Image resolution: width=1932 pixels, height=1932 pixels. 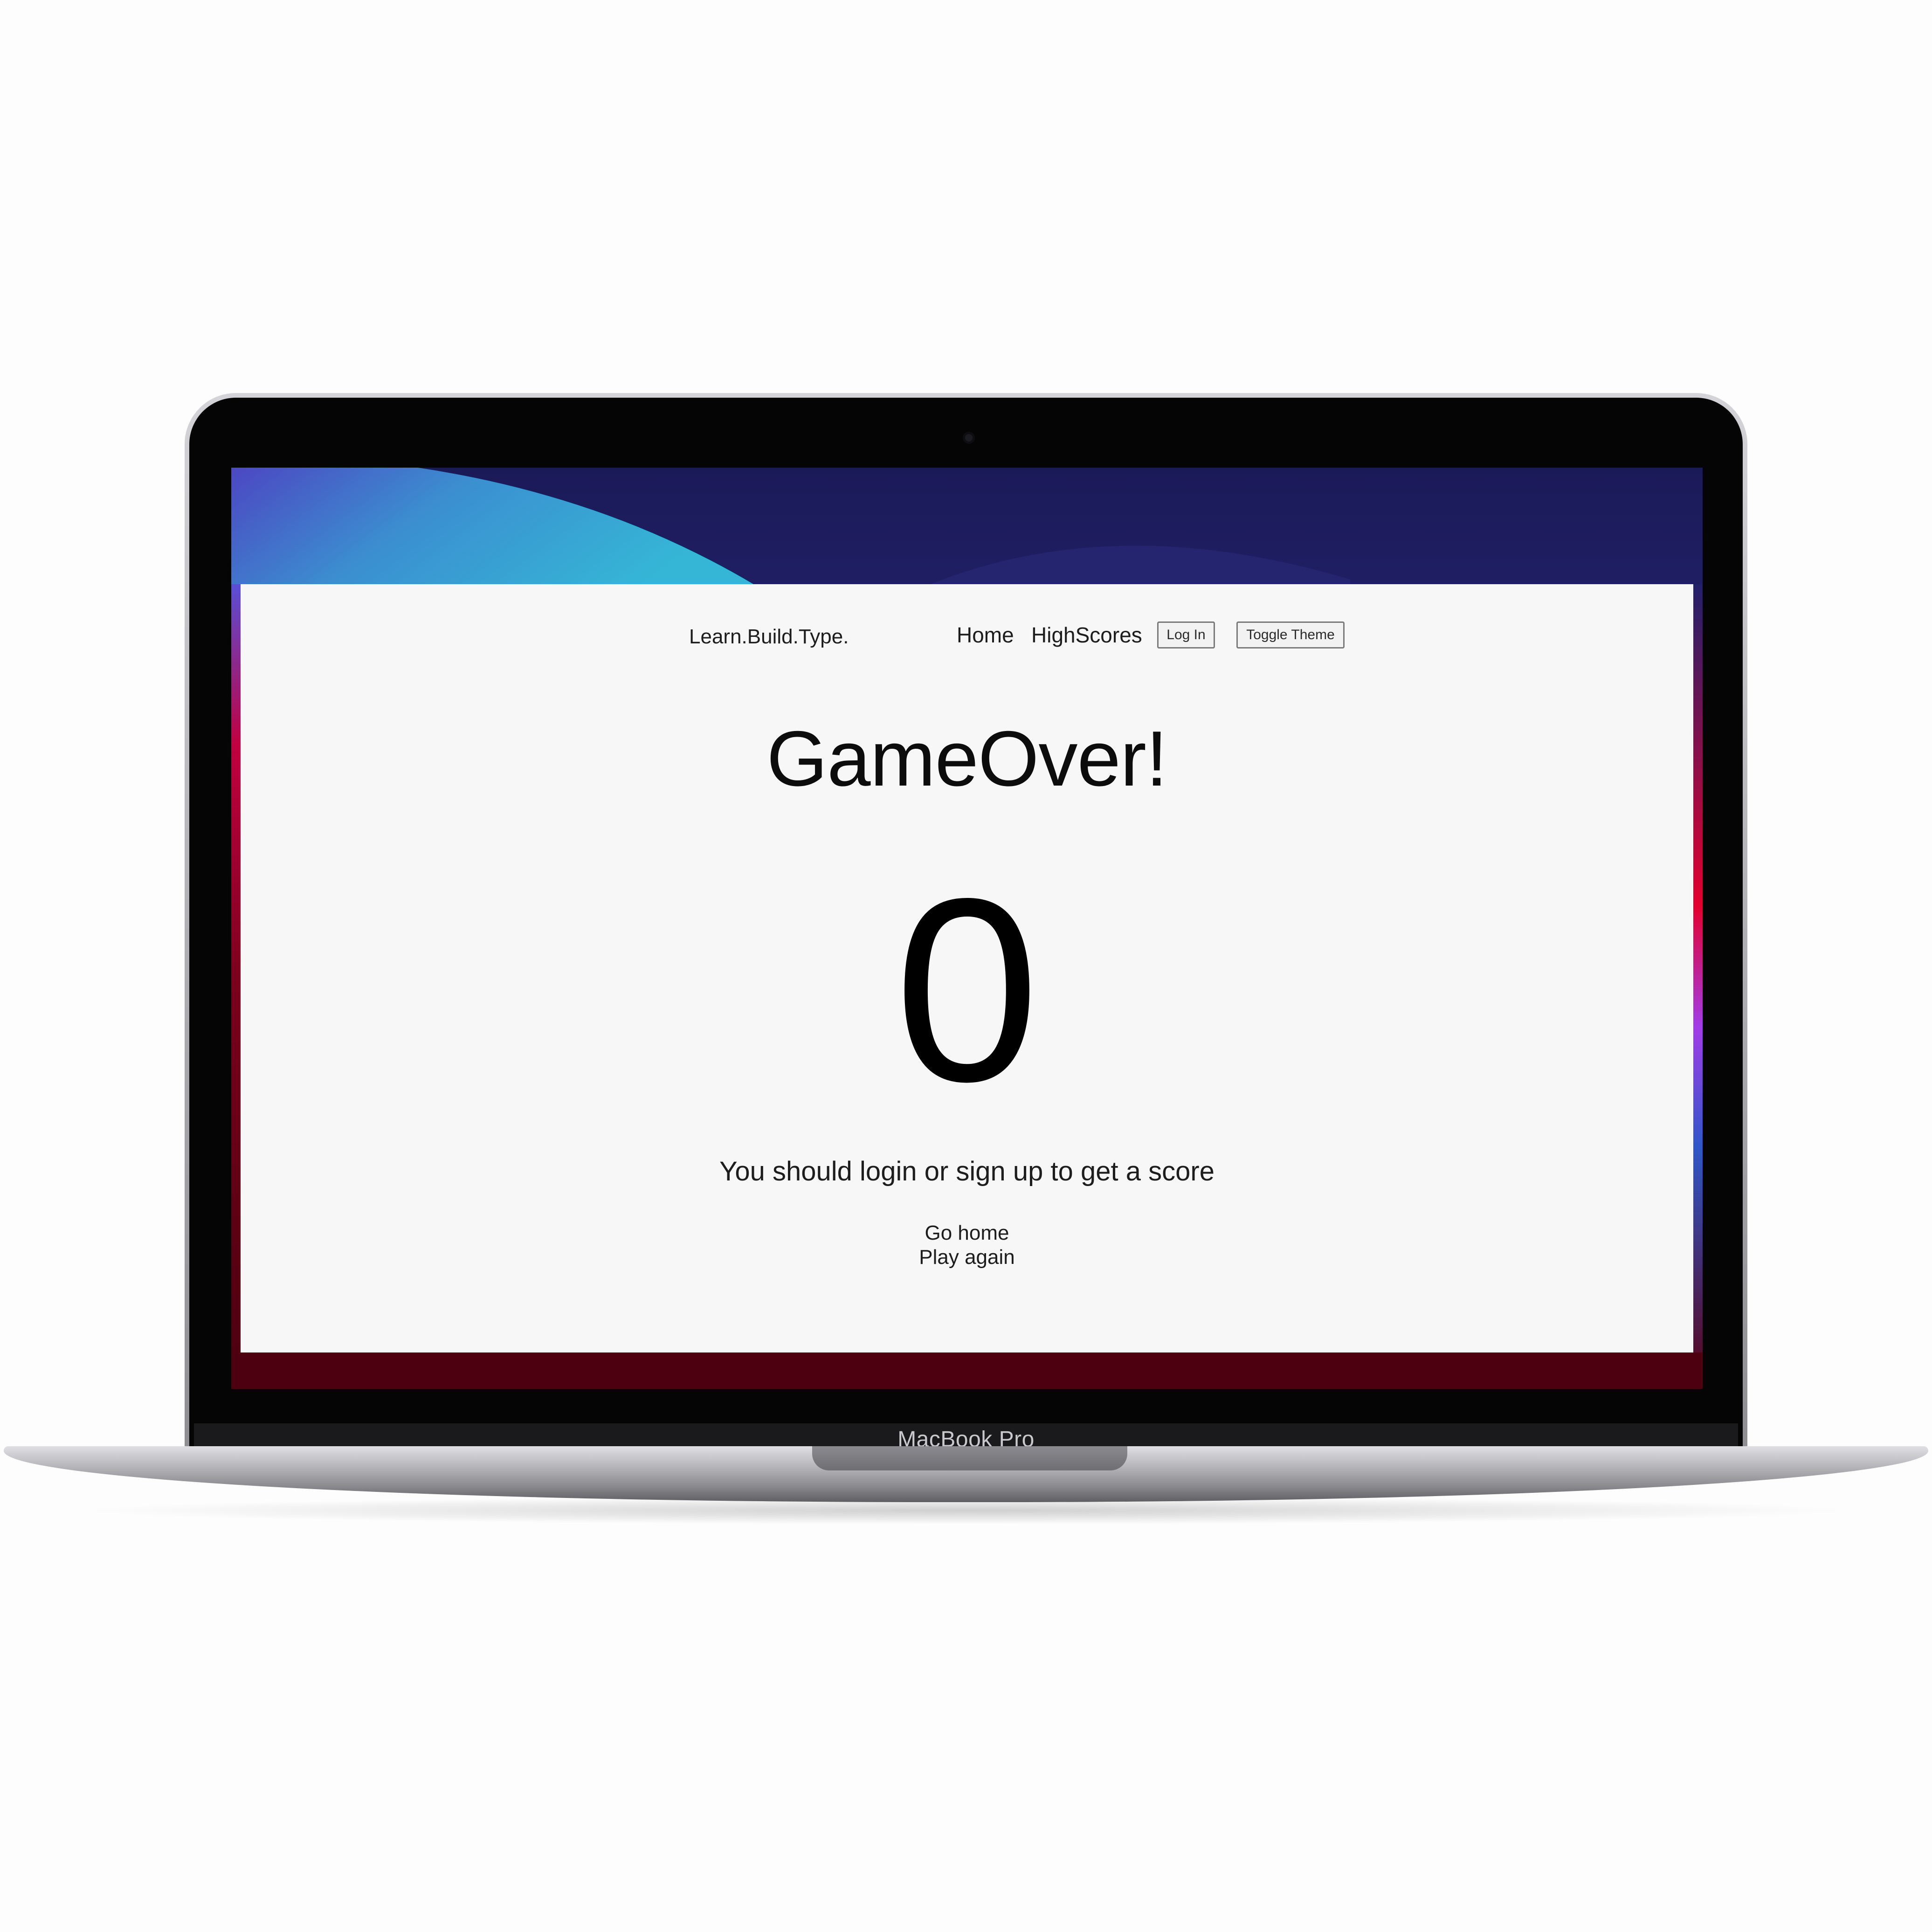 I want to click on lid-notch, so click(x=970, y=1458).